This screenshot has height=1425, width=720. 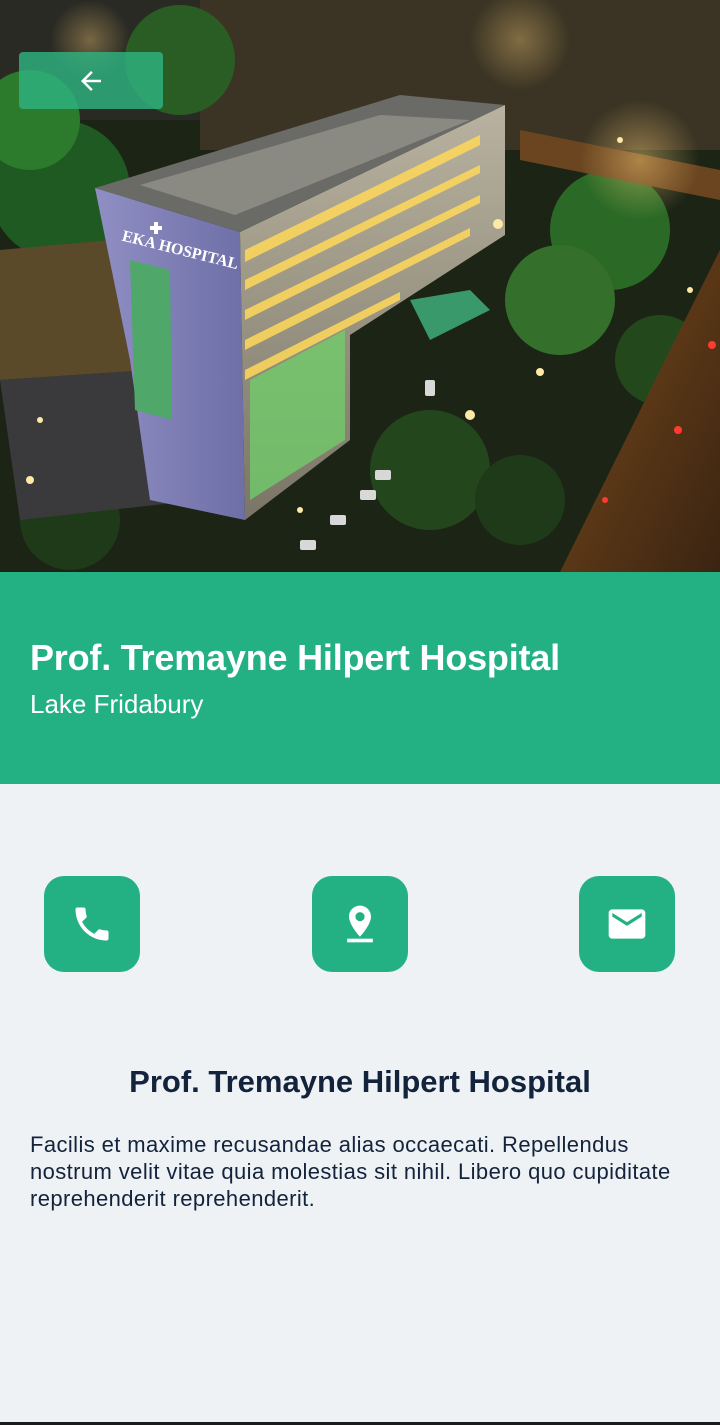 I want to click on map-pin-icon, so click(x=360, y=924).